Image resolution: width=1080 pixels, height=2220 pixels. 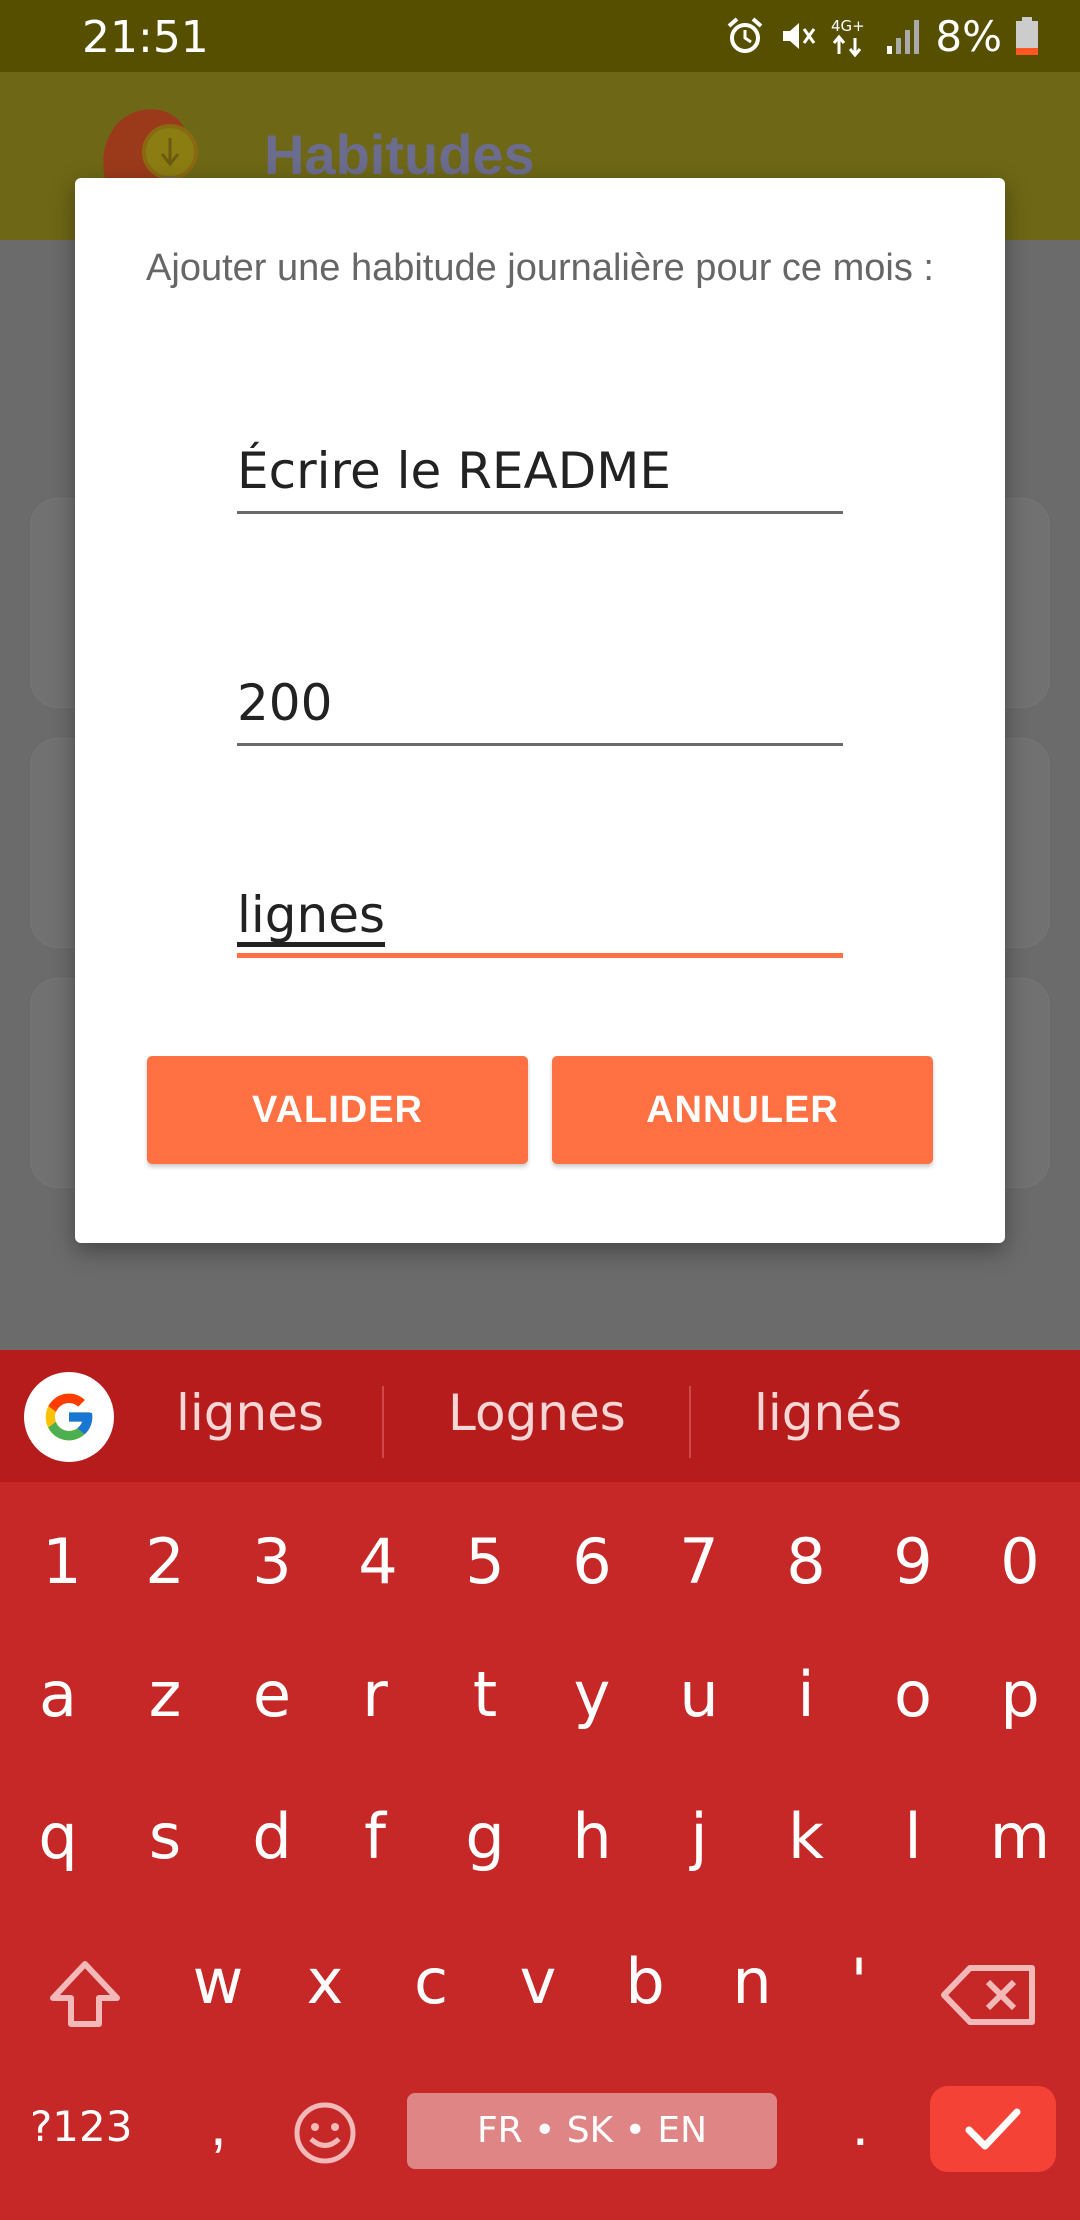 What do you see at coordinates (806, 1694) in the screenshot?
I see `key-i: i` at bounding box center [806, 1694].